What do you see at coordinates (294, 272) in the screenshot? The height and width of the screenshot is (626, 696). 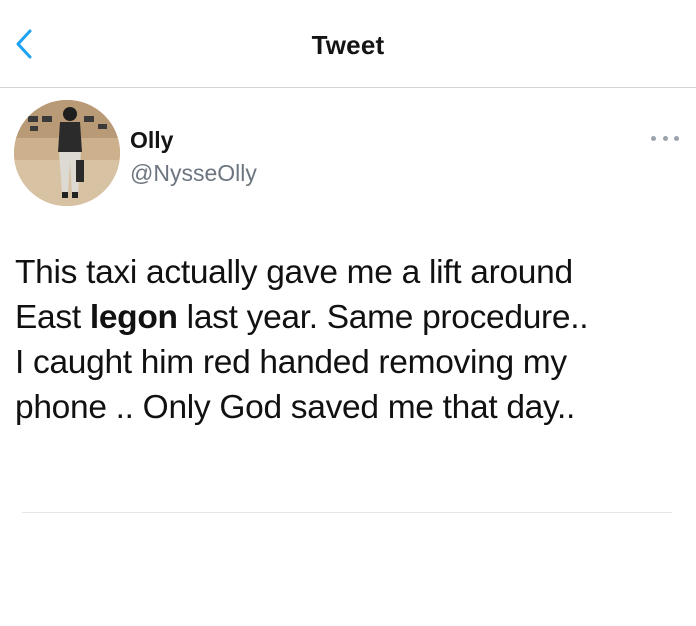 I see `tweet-text-segment: This taxi actually gave me a lift around` at bounding box center [294, 272].